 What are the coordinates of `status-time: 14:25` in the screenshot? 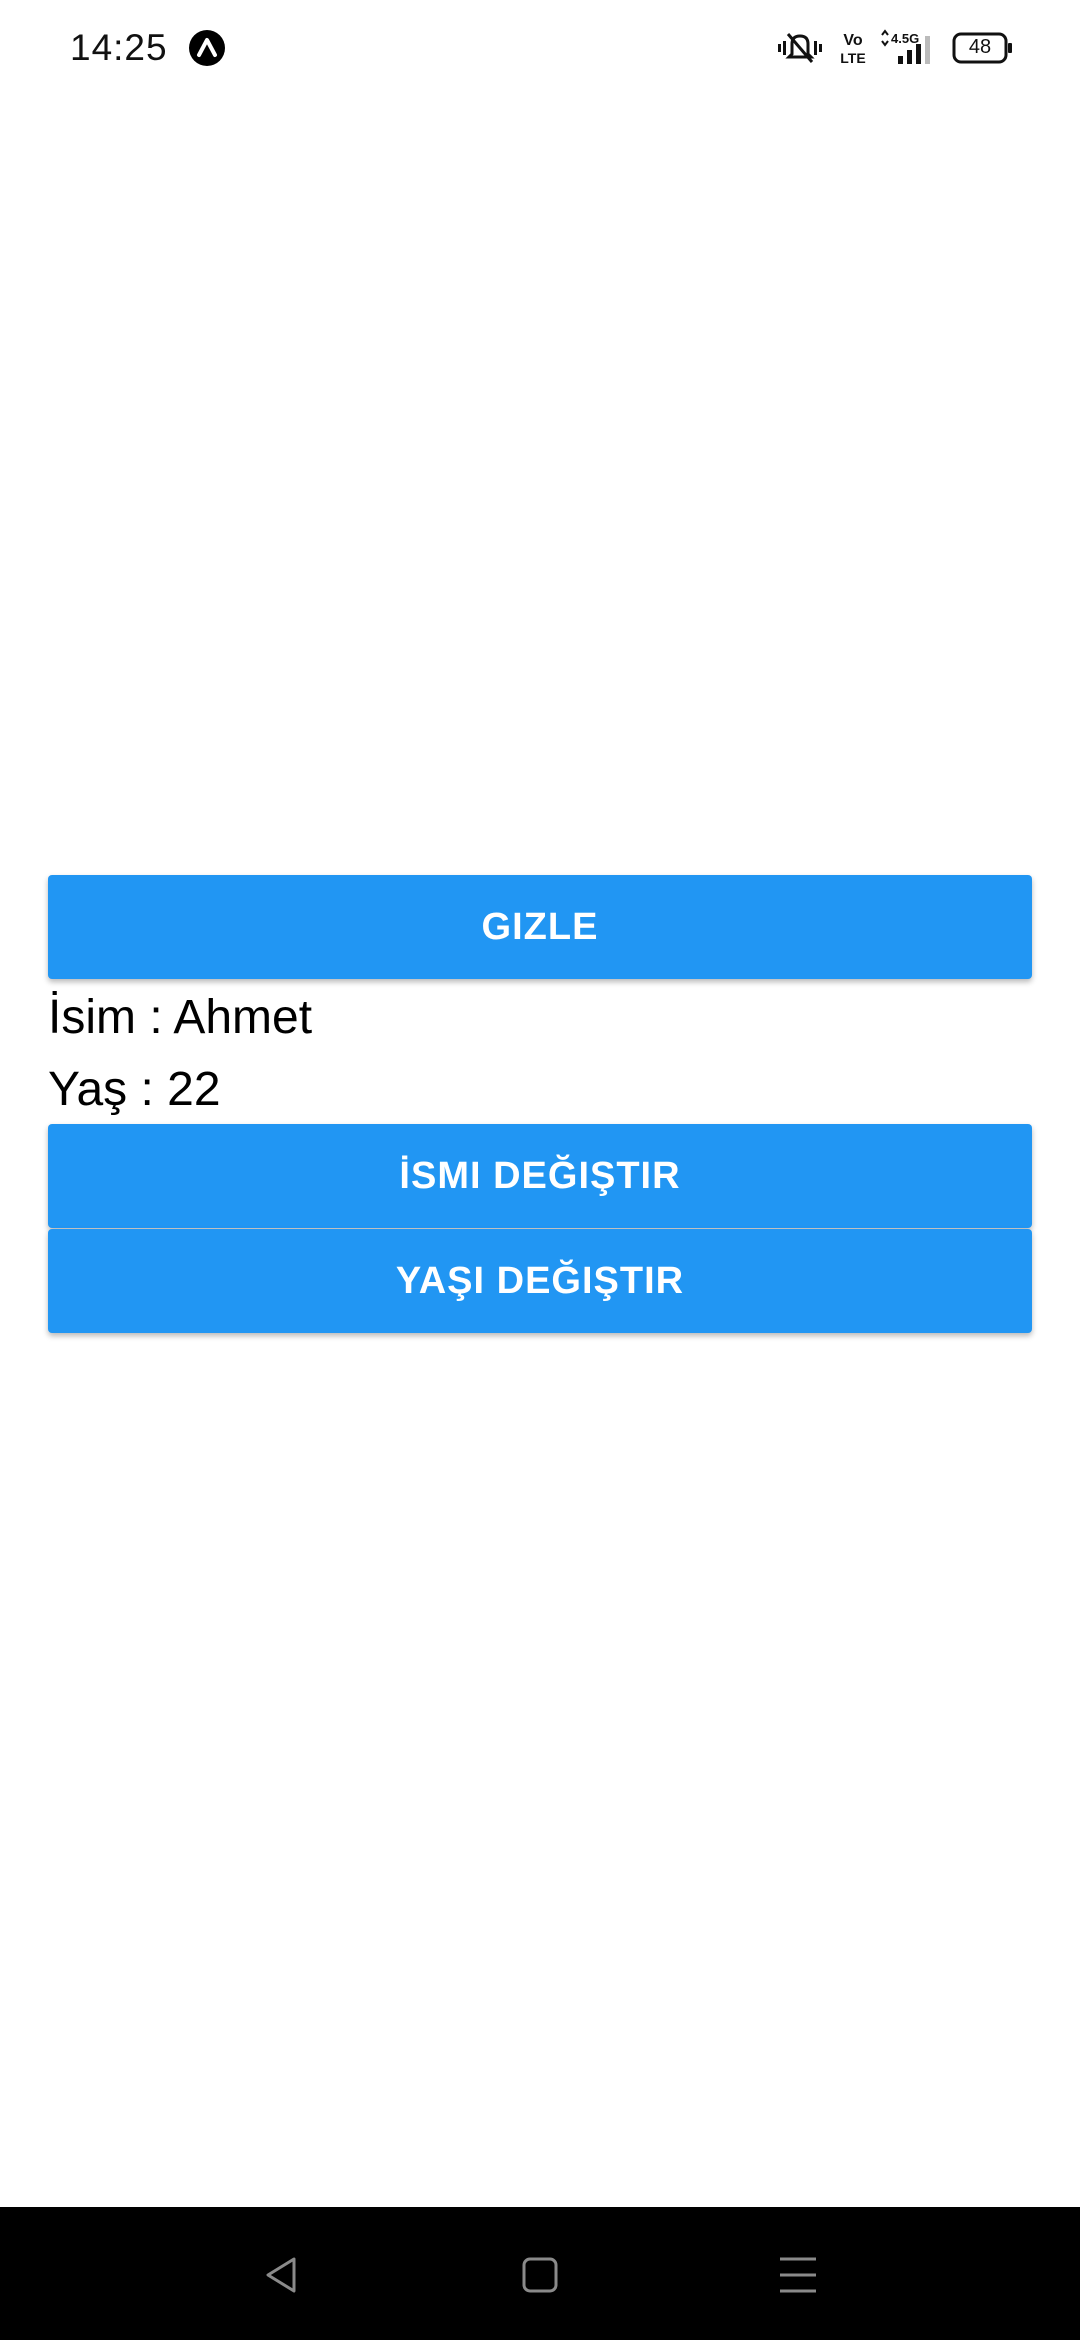 It's located at (119, 47).